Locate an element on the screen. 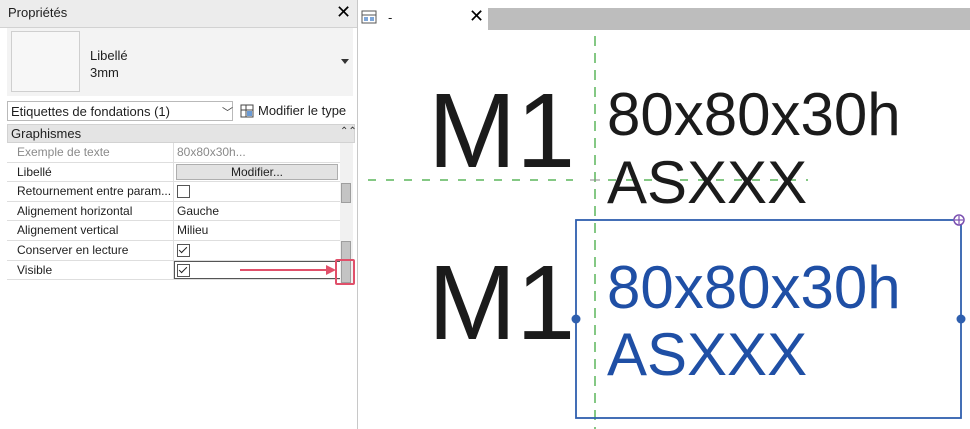 This screenshot has width=970, height=429. instance-filter-dropdown: Etiquettes de fondations (1) ﹀ is located at coordinates (120, 111).